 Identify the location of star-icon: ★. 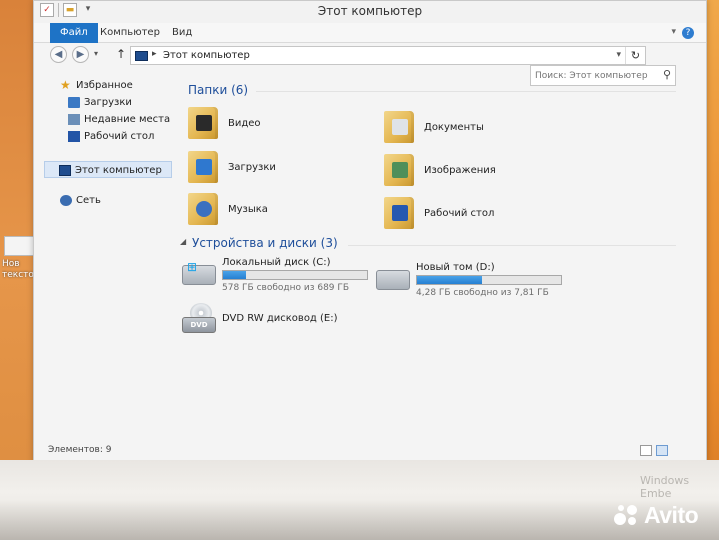
(65, 85).